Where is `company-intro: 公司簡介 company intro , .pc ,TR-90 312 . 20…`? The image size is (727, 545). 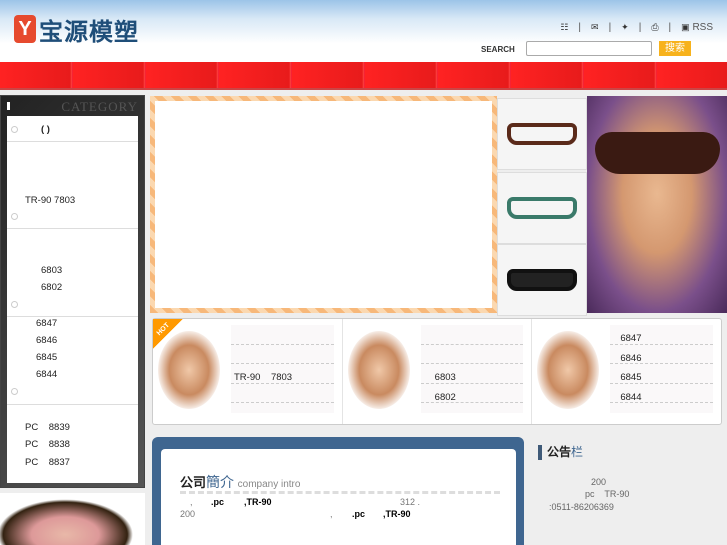
company-intro: 公司簡介 company intro , .pc ,TR-90 312 . 20… is located at coordinates (338, 491).